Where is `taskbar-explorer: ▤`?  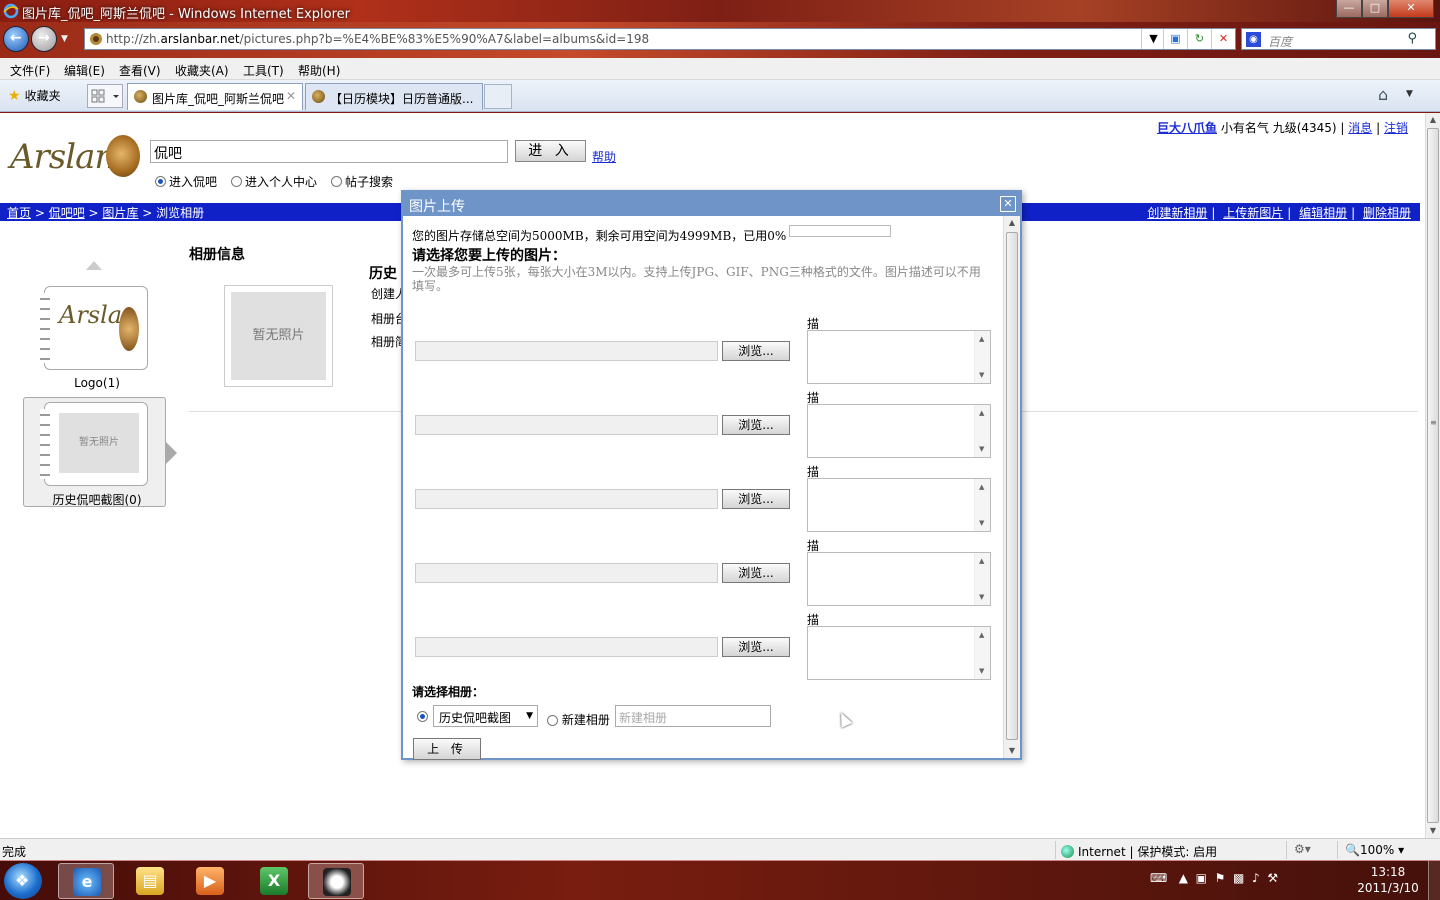 taskbar-explorer: ▤ is located at coordinates (150, 881).